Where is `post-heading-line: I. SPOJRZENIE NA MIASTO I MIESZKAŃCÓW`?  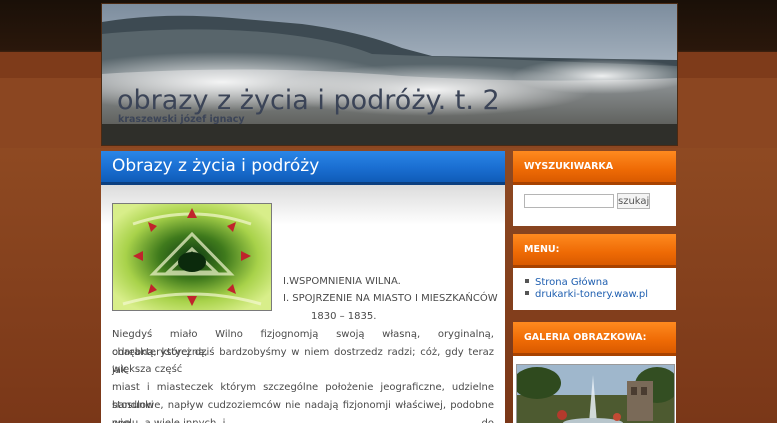 post-heading-line: I. SPOJRZENIE NA MIASTO I MIESZKAŃCÓW is located at coordinates (390, 298).